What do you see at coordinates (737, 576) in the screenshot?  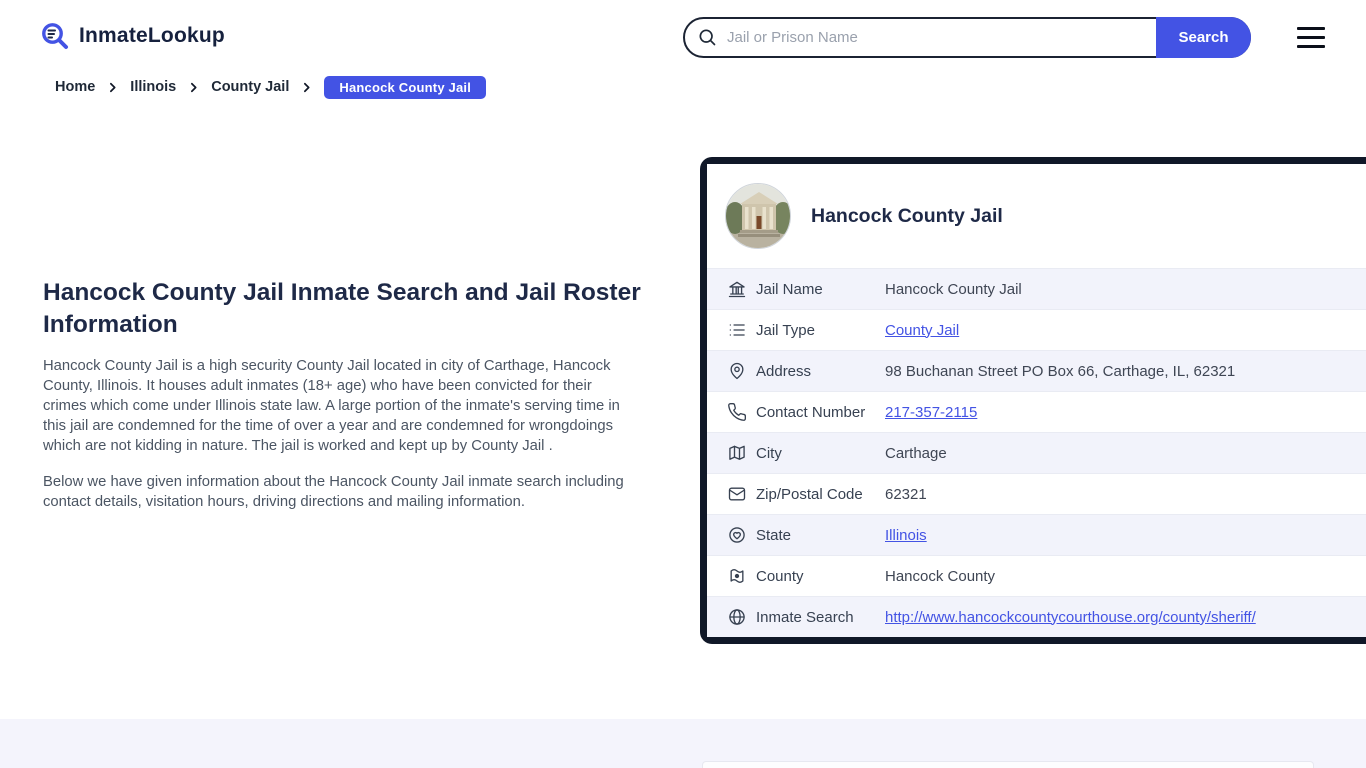 I see `county-map-icon` at bounding box center [737, 576].